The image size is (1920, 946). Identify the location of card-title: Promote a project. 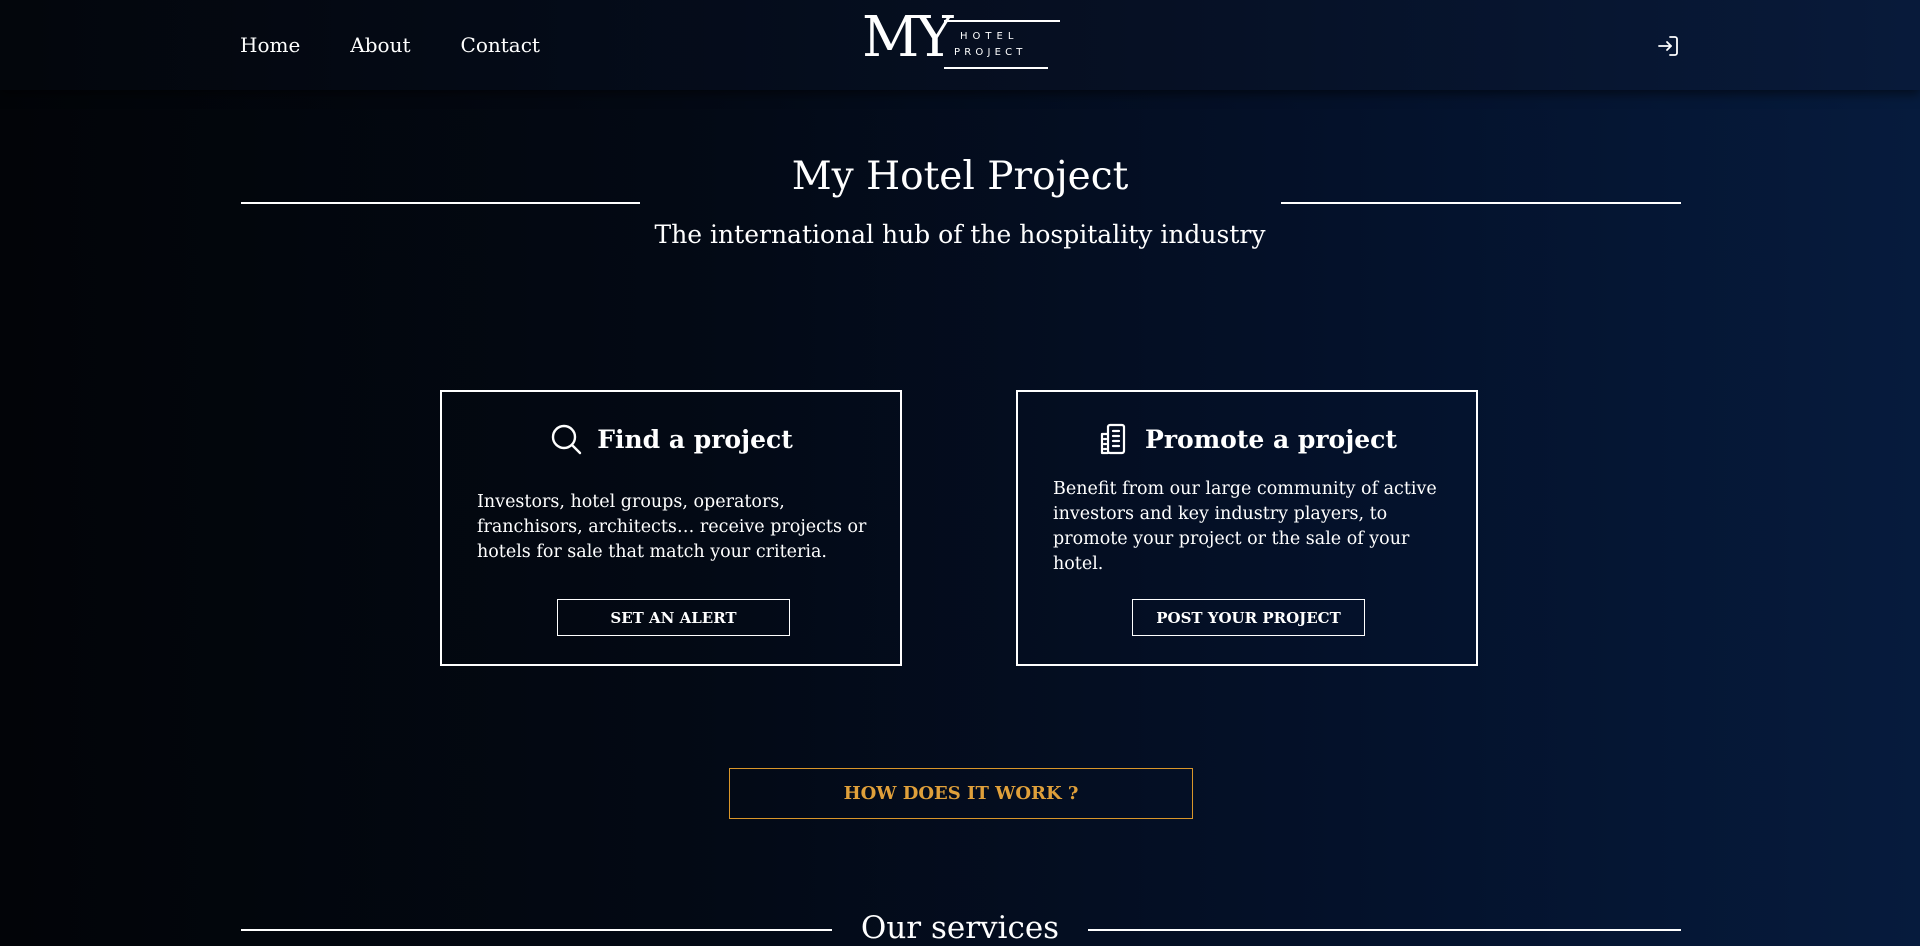
(1271, 439).